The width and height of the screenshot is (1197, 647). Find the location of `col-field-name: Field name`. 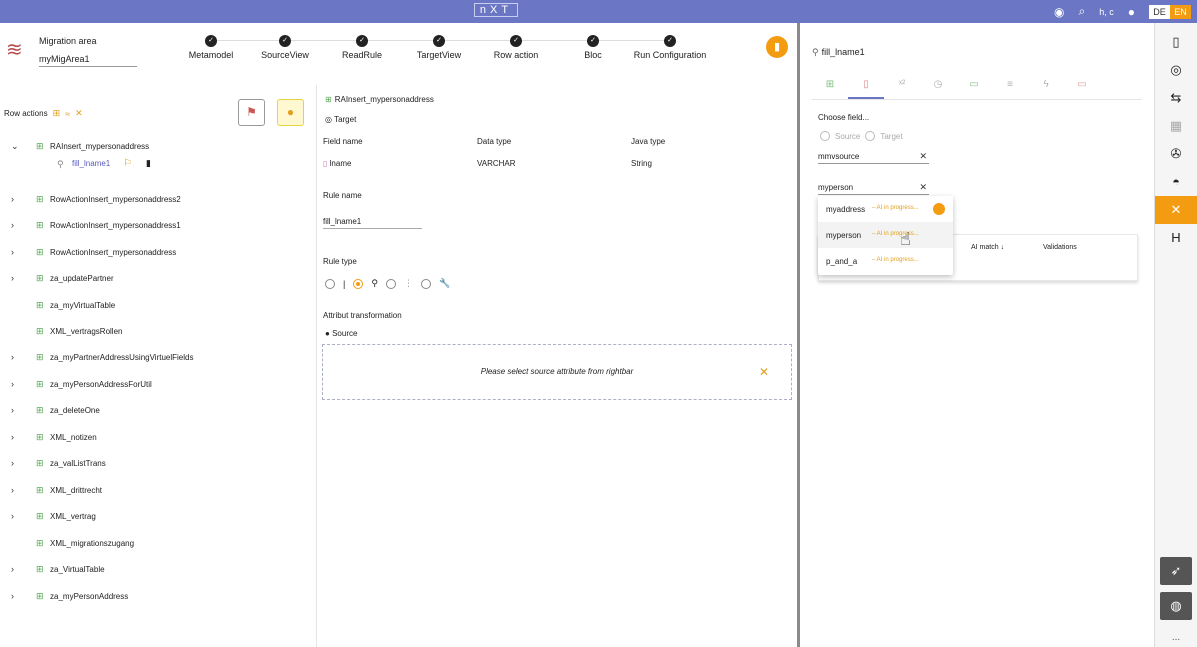

col-field-name: Field name is located at coordinates (343, 141).